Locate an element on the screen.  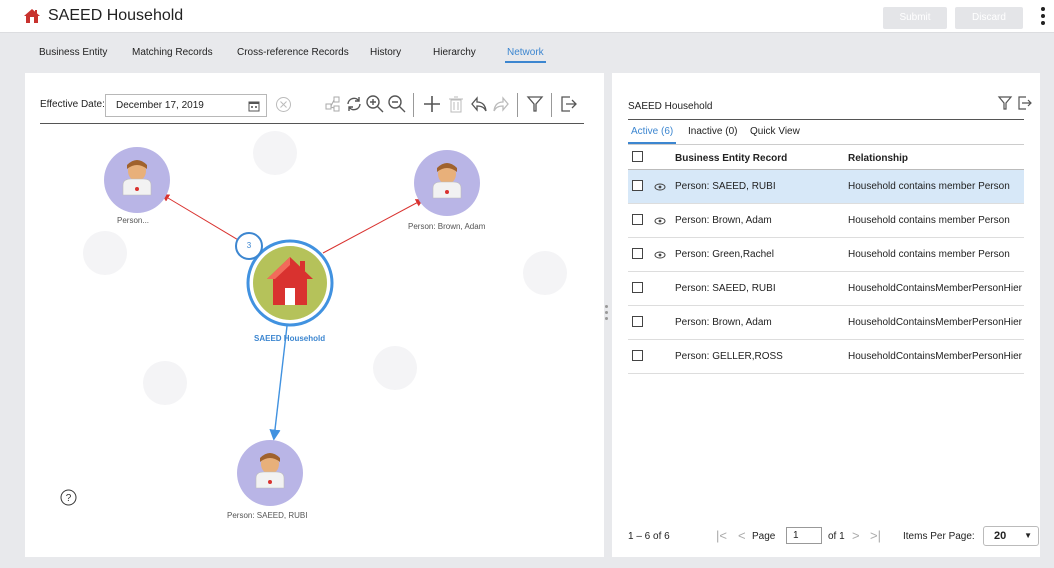
tab-business-entity: Business Entity is located at coordinates (73, 52).